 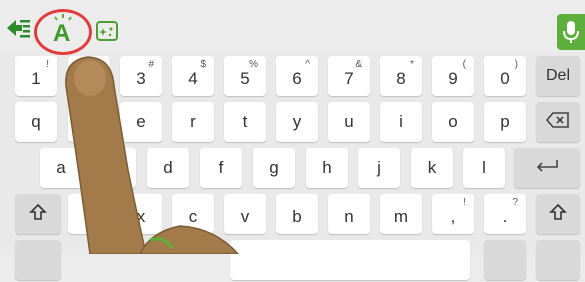 What do you see at coordinates (558, 260) in the screenshot?
I see `nav-key-right` at bounding box center [558, 260].